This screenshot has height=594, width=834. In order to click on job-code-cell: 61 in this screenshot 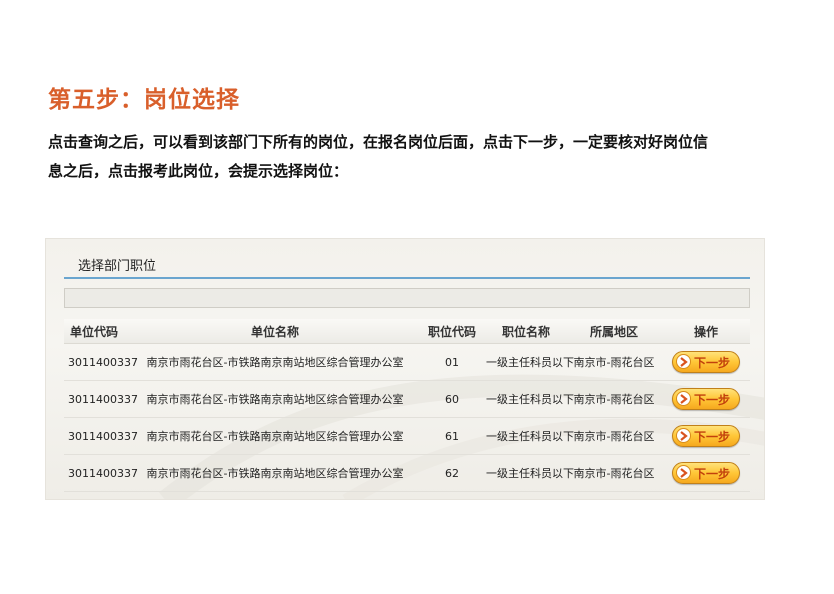, I will do `click(452, 436)`.